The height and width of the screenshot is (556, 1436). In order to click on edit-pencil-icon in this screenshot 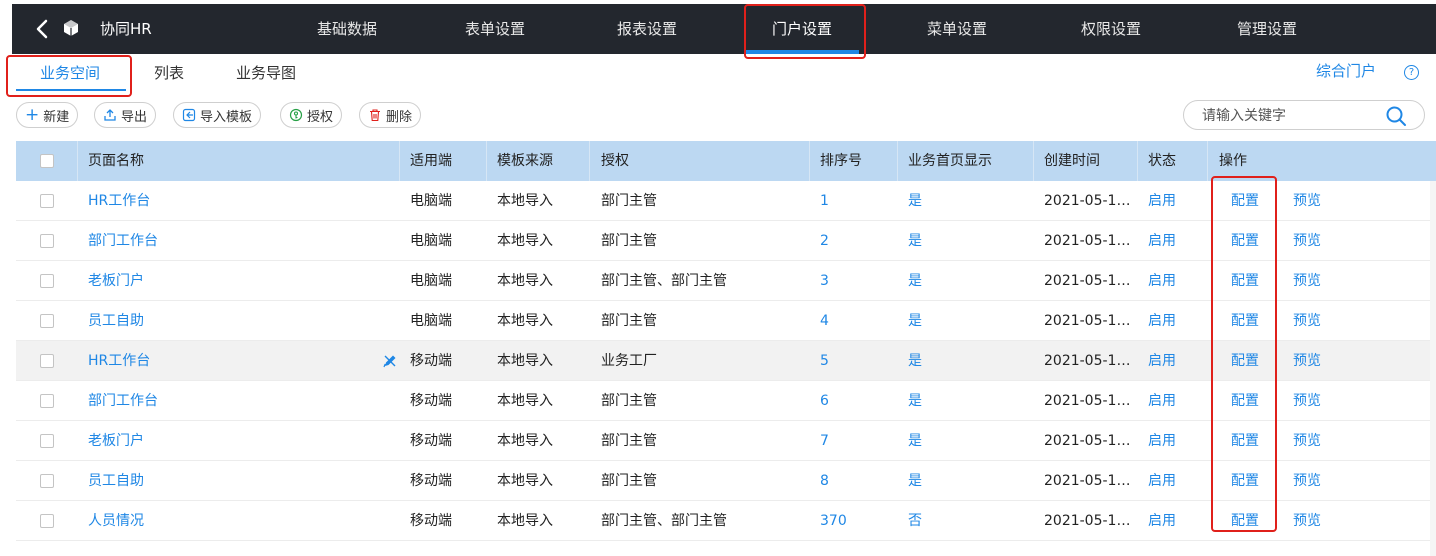, I will do `click(390, 361)`.